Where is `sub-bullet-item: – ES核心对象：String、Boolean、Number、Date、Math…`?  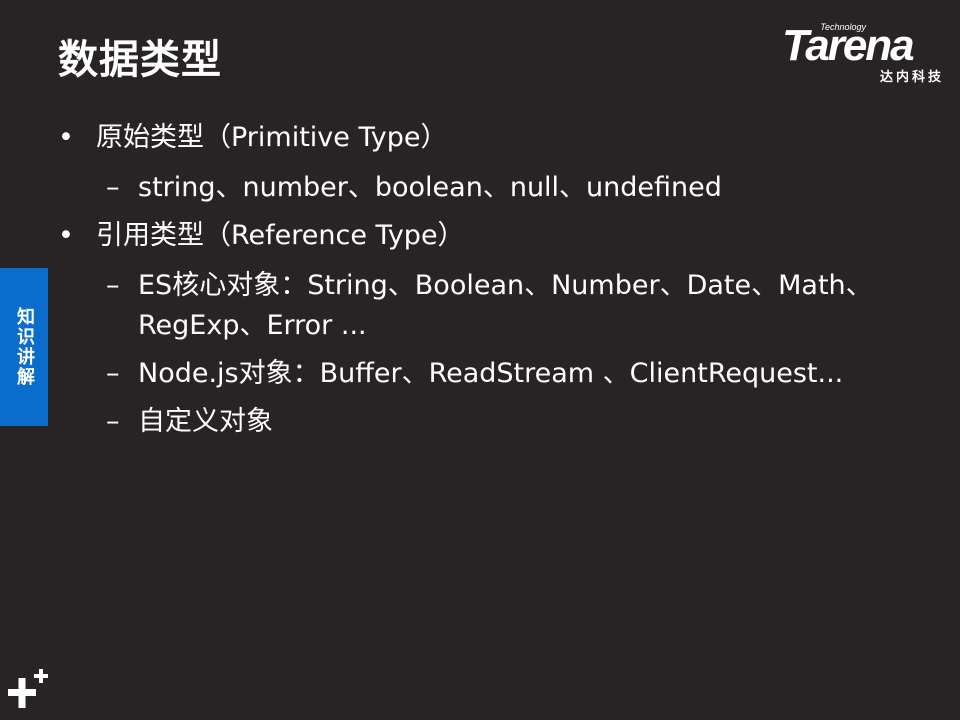
sub-bullet-item: – ES核心对象：String、Boolean、Number、Date、Math… is located at coordinates (488, 306).